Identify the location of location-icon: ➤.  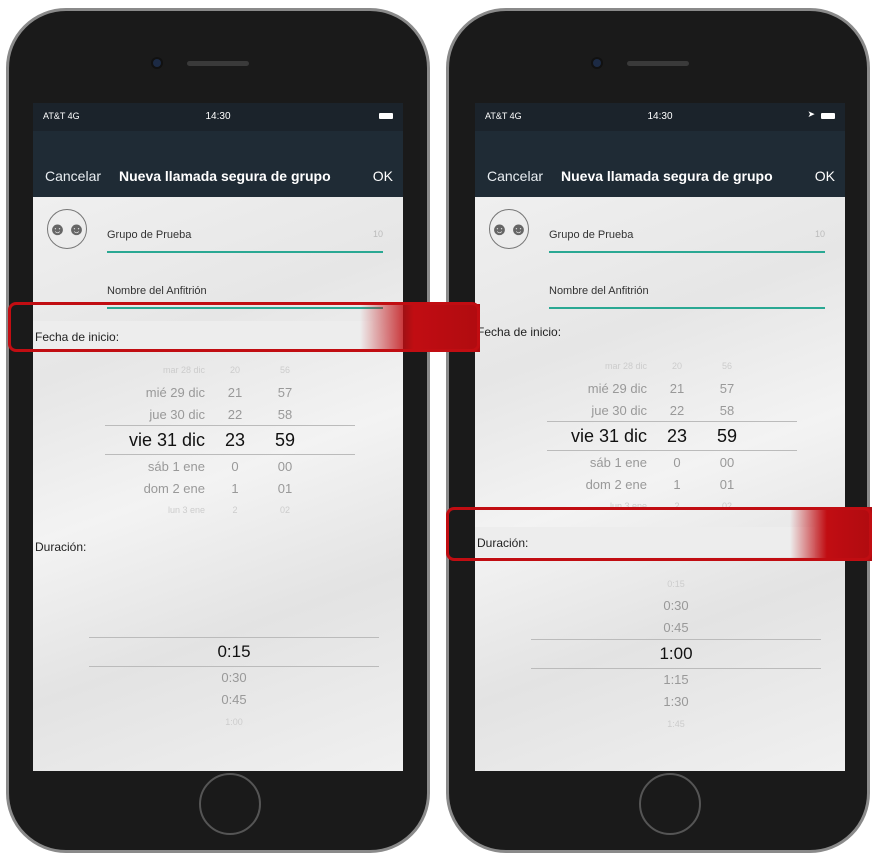
(811, 114).